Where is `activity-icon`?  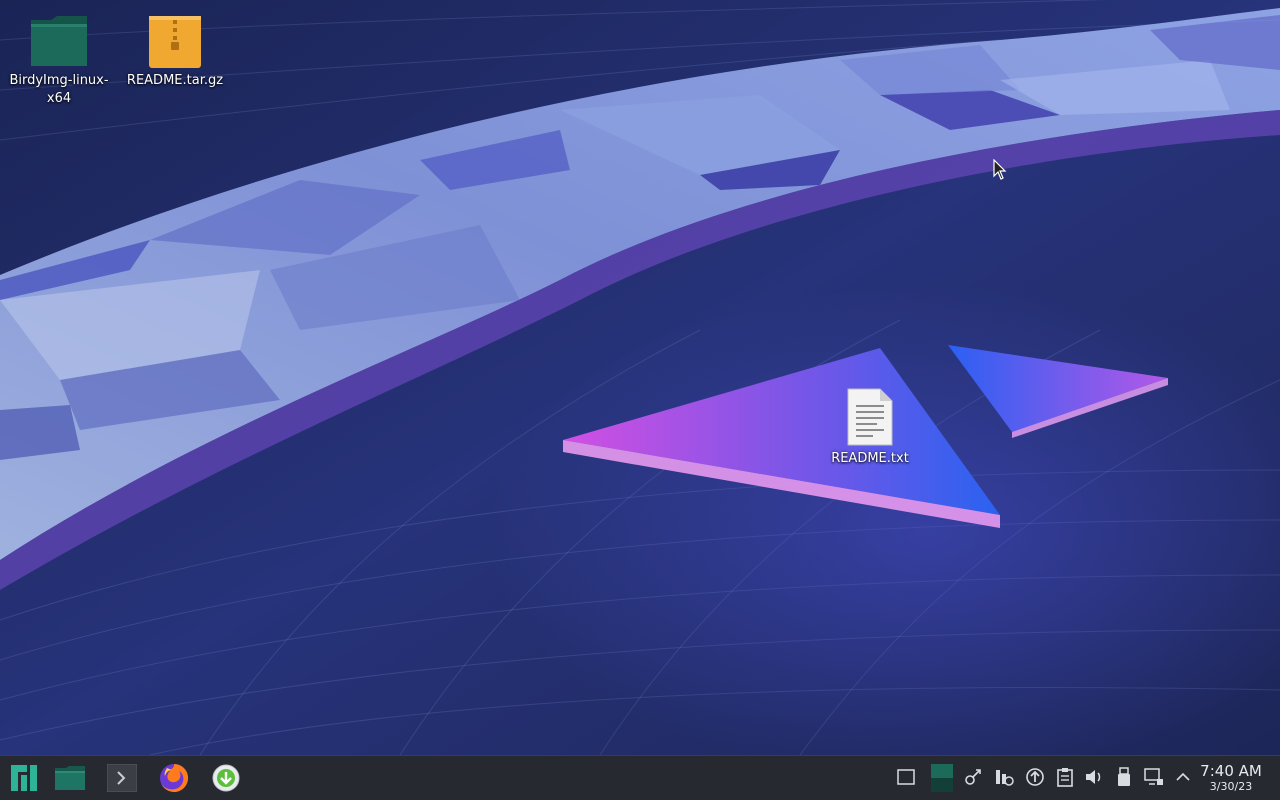 activity-icon is located at coordinates (1005, 778).